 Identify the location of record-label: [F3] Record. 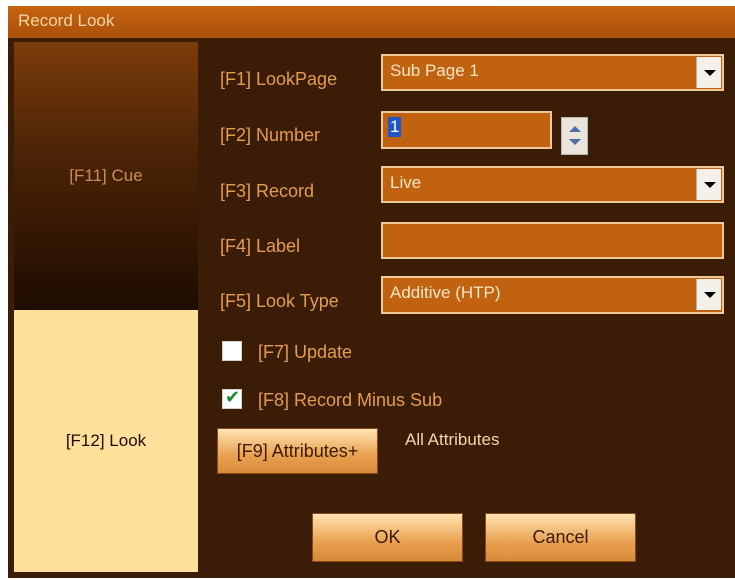
(267, 191).